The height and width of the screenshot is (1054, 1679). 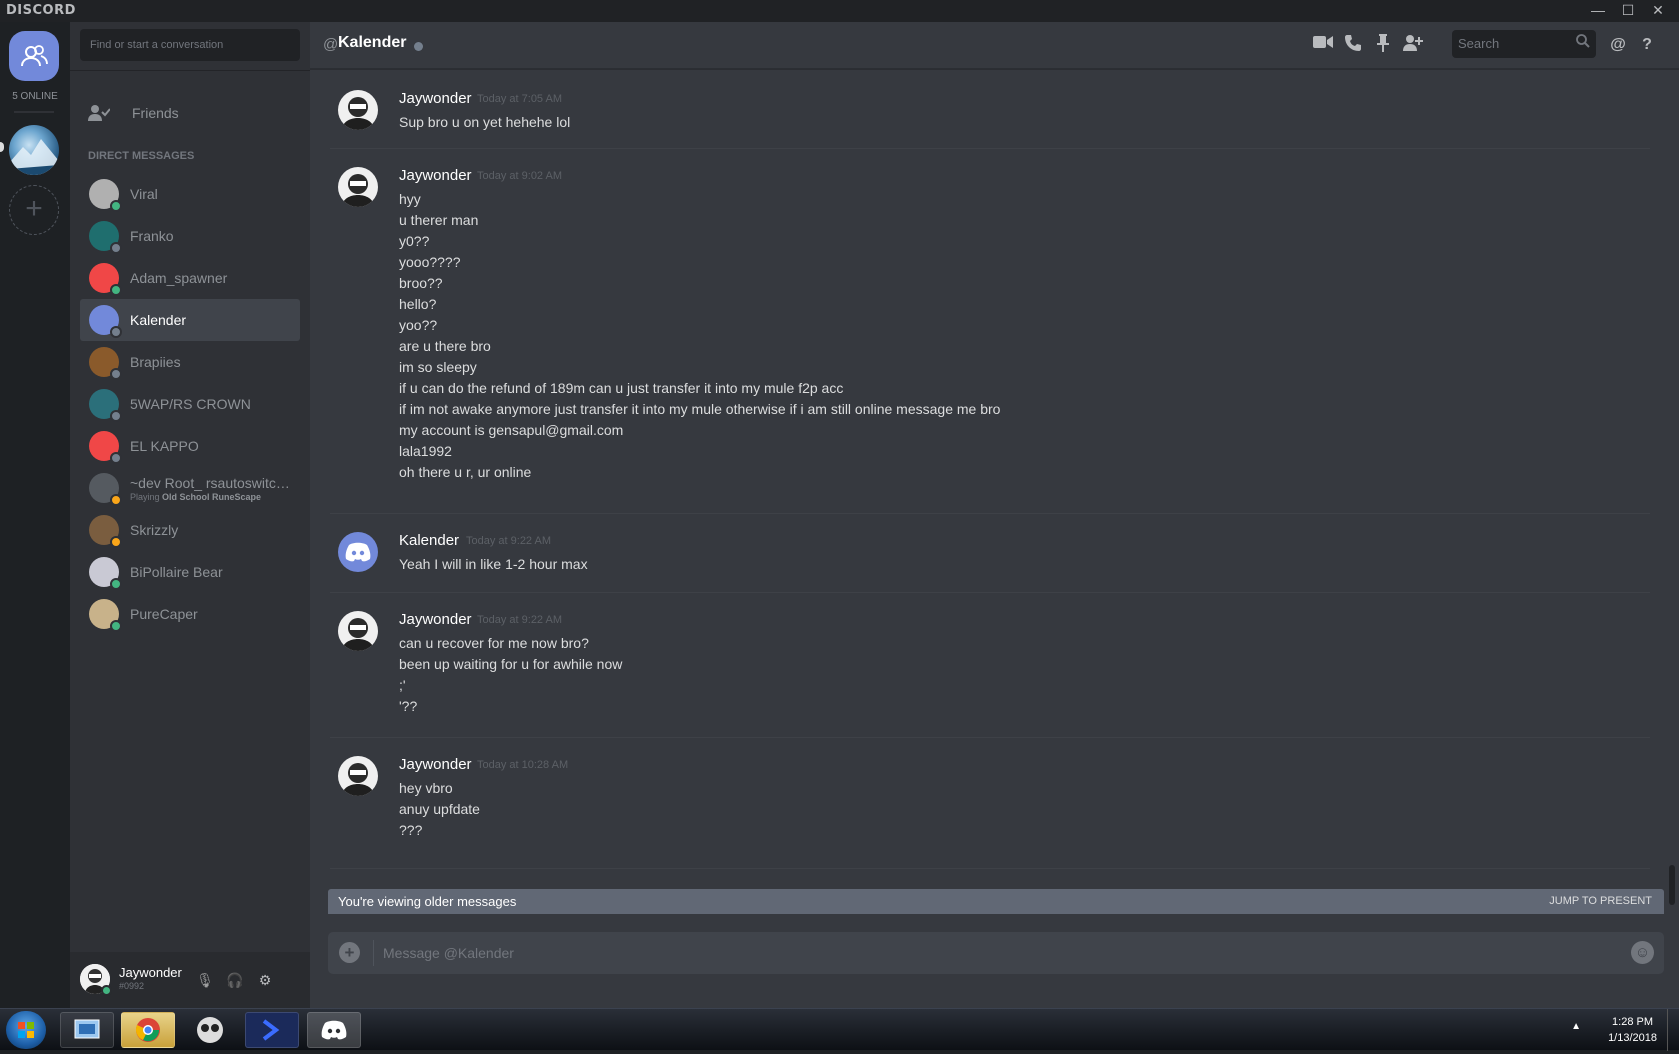 What do you see at coordinates (1600, 901) in the screenshot?
I see `jump-to-present-button: Jump to present` at bounding box center [1600, 901].